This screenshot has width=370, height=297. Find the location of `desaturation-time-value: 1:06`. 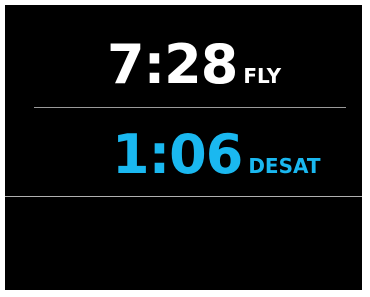

desaturation-time-value: 1:06 is located at coordinates (177, 154).